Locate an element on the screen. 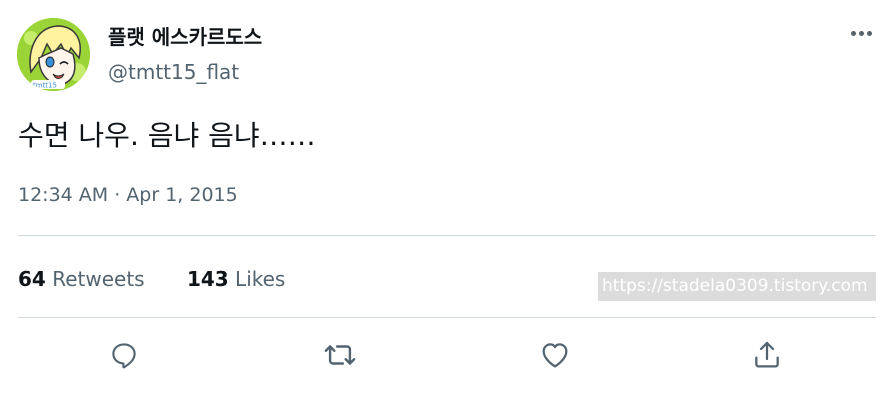 This screenshot has width=894, height=409. author-handle: @tmtt15_flat is located at coordinates (173, 72).